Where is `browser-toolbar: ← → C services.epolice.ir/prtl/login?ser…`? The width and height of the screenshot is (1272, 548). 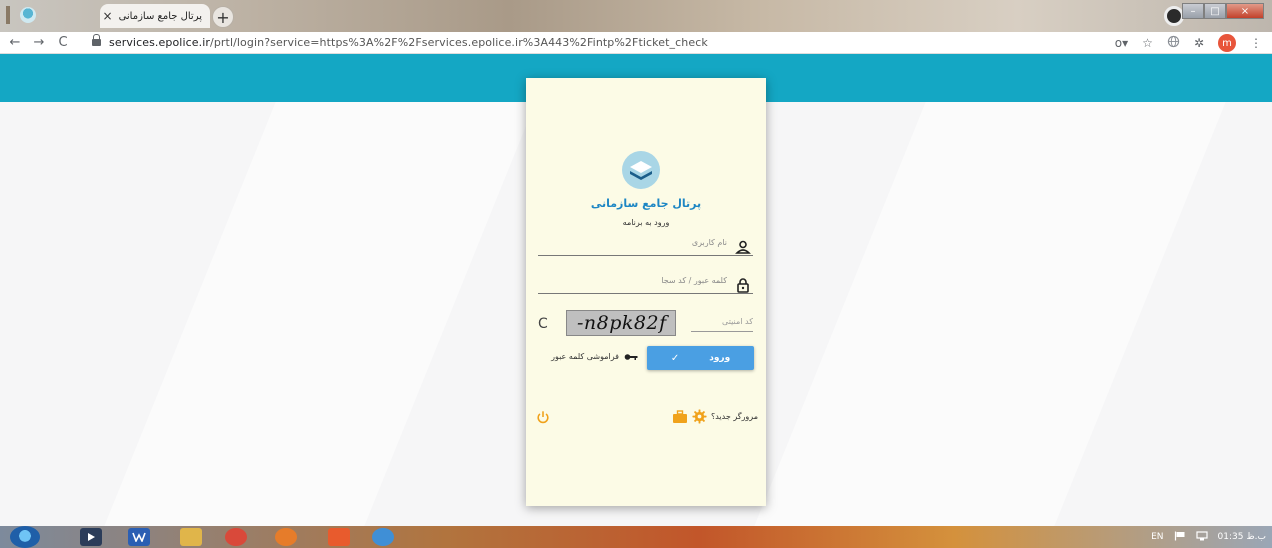
browser-toolbar: ← → C services.epolice.ir/prtl/login?ser… is located at coordinates (636, 43).